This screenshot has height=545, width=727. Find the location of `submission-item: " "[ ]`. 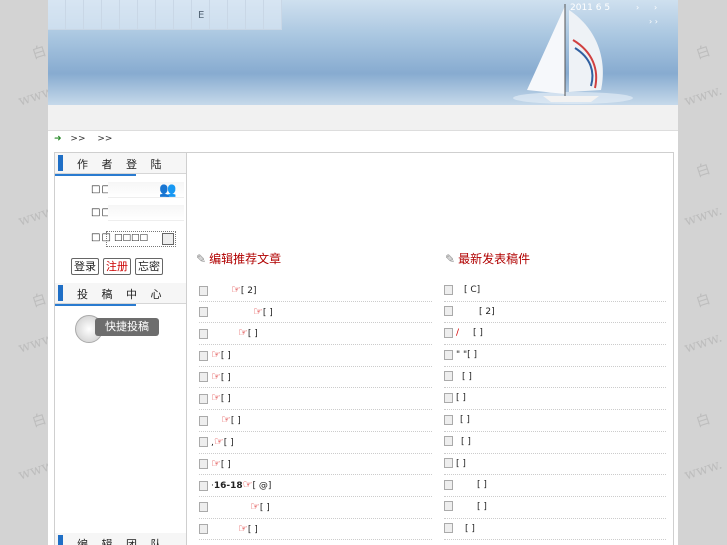

submission-item: " "[ ] is located at coordinates (555, 356).